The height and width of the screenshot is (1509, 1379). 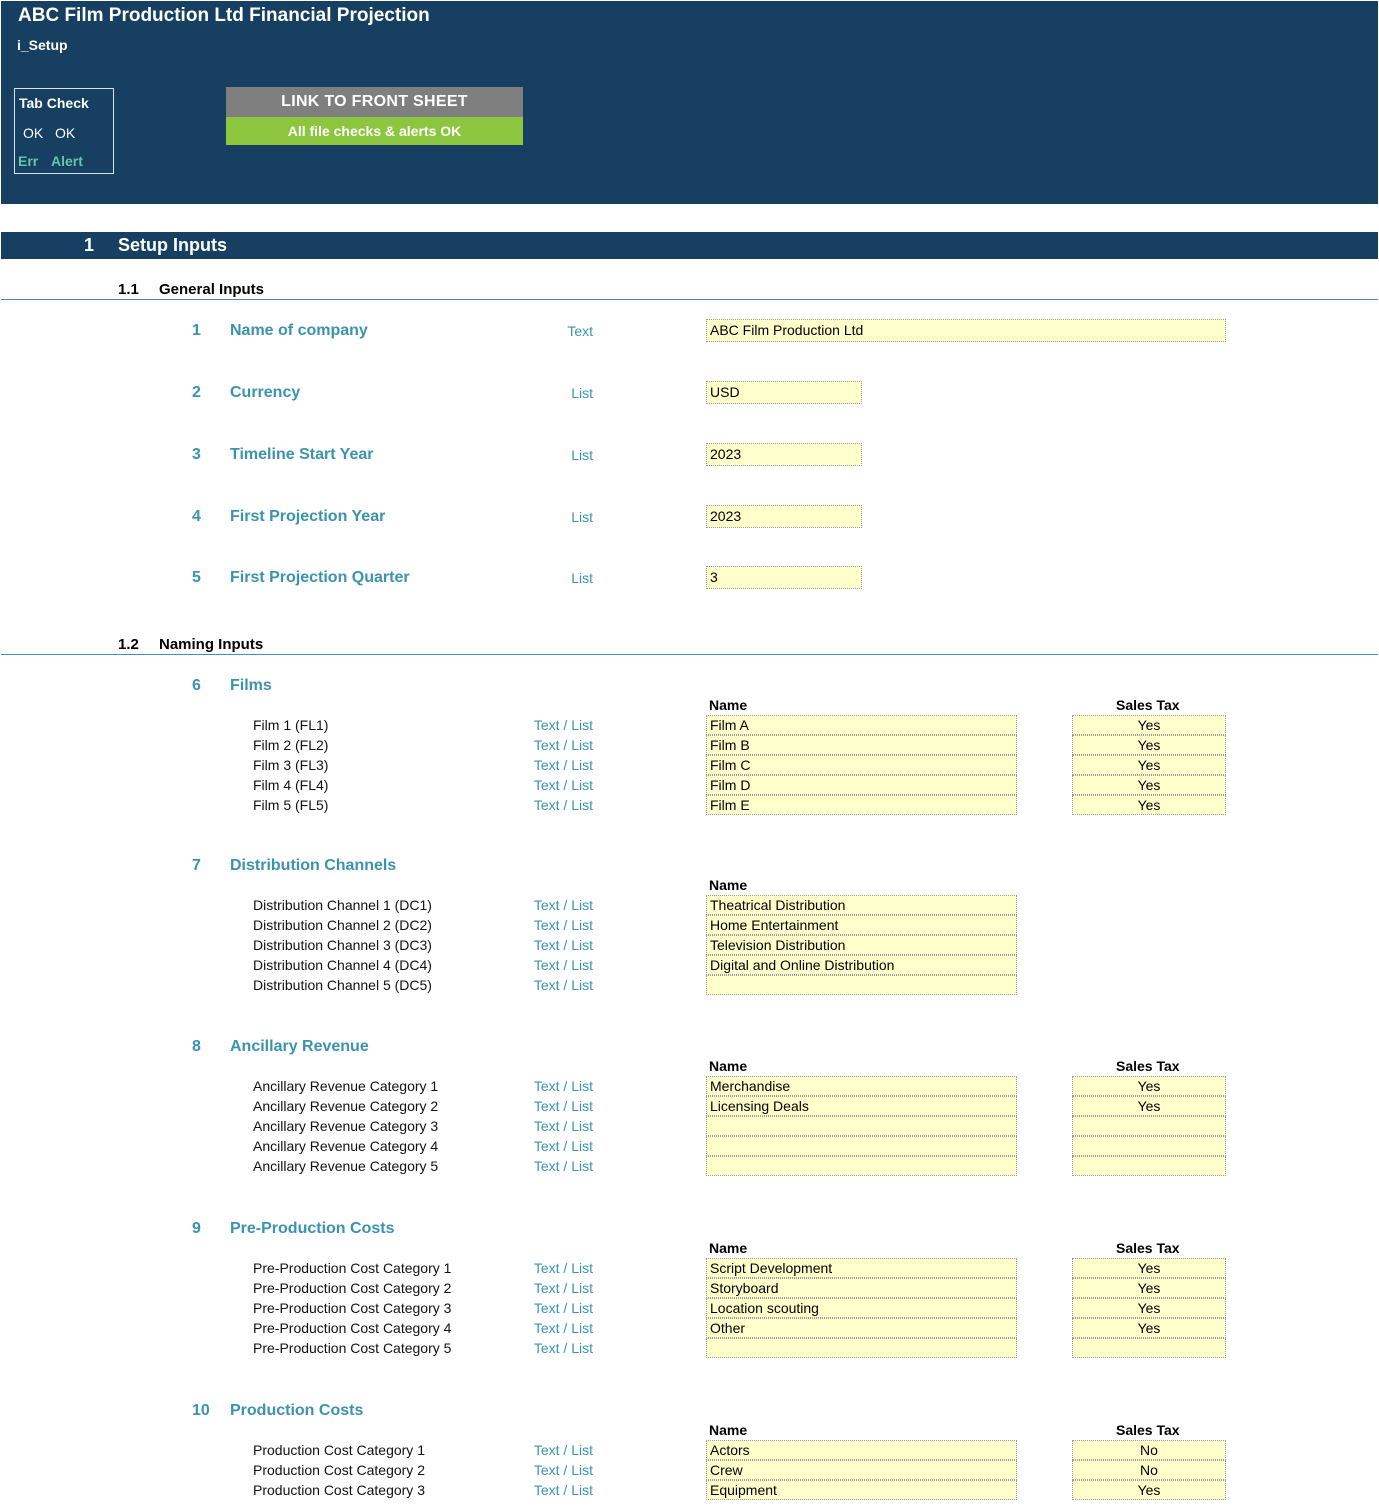 What do you see at coordinates (861, 945) in the screenshot?
I see `name-input-cell: Television Distribution` at bounding box center [861, 945].